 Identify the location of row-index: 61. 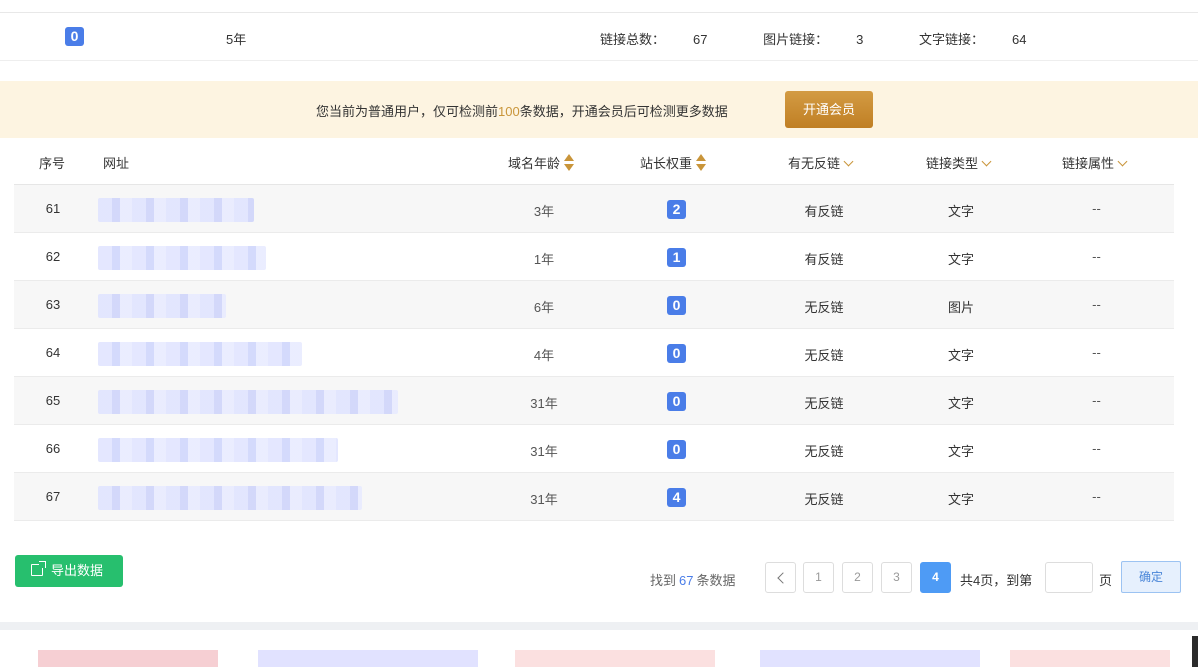
(53, 208).